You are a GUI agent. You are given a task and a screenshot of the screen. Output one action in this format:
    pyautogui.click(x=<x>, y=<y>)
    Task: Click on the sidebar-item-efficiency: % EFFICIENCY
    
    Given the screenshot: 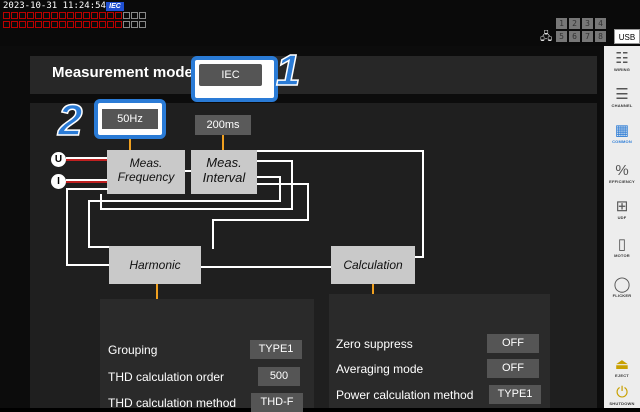 What is the action you would take?
    pyautogui.click(x=622, y=173)
    